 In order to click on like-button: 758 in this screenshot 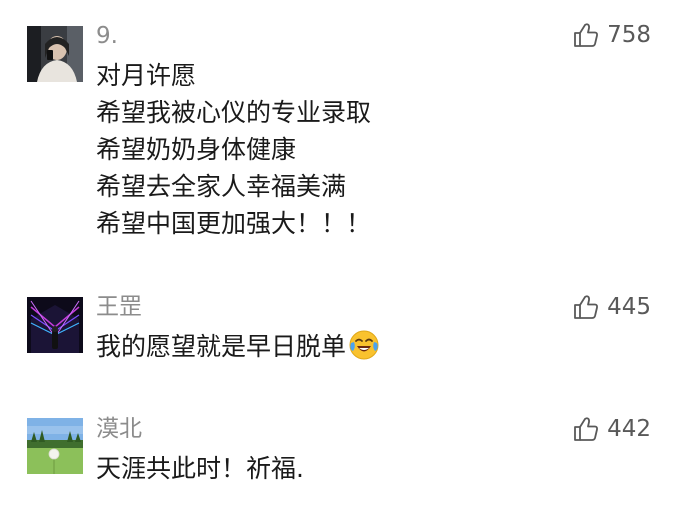, I will do `click(612, 35)`.